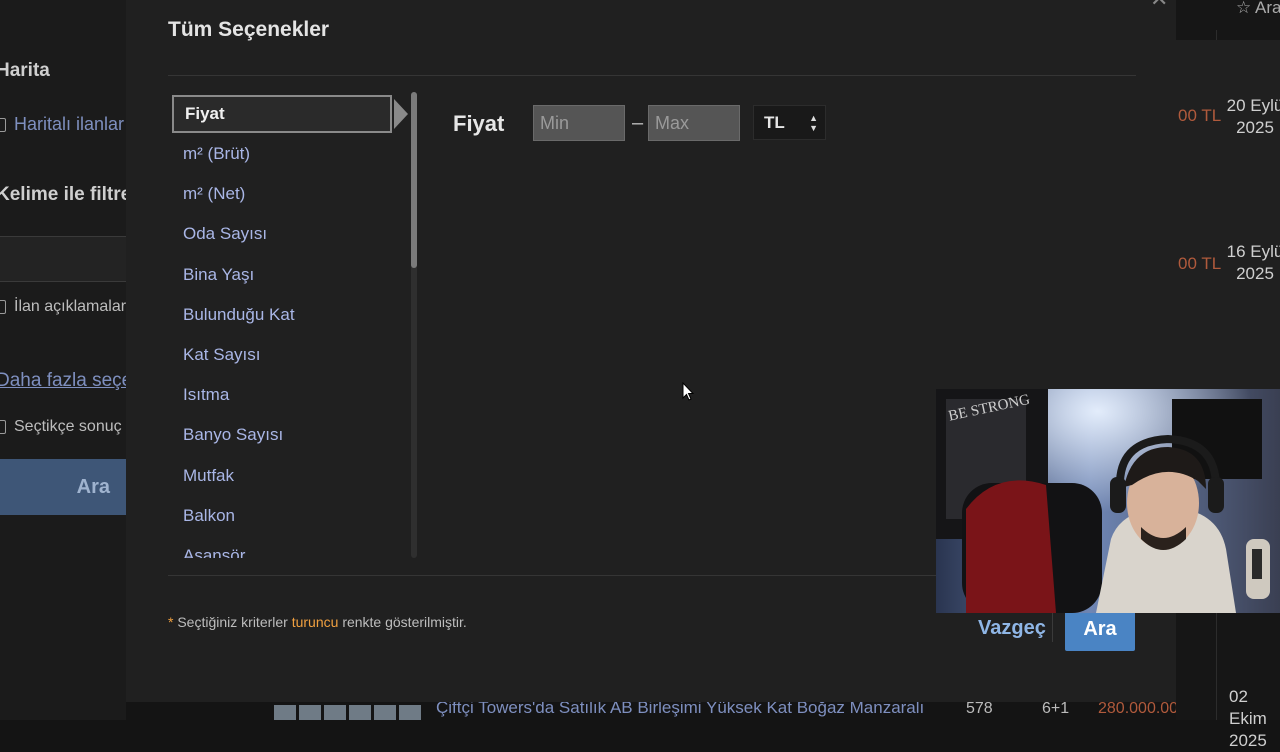  What do you see at coordinates (288, 435) in the screenshot?
I see `menu-item-8: Banyo Sayısı` at bounding box center [288, 435].